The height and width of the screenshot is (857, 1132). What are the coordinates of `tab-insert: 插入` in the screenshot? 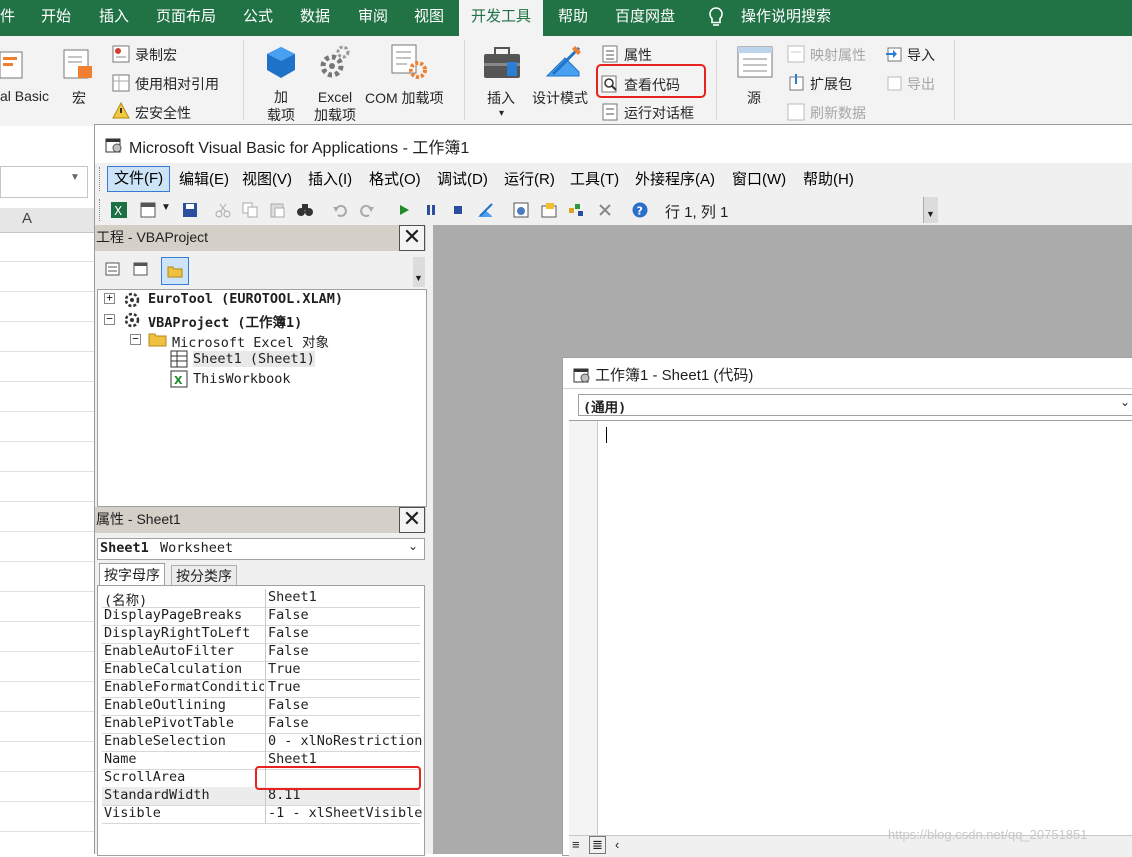 It's located at (114, 18).